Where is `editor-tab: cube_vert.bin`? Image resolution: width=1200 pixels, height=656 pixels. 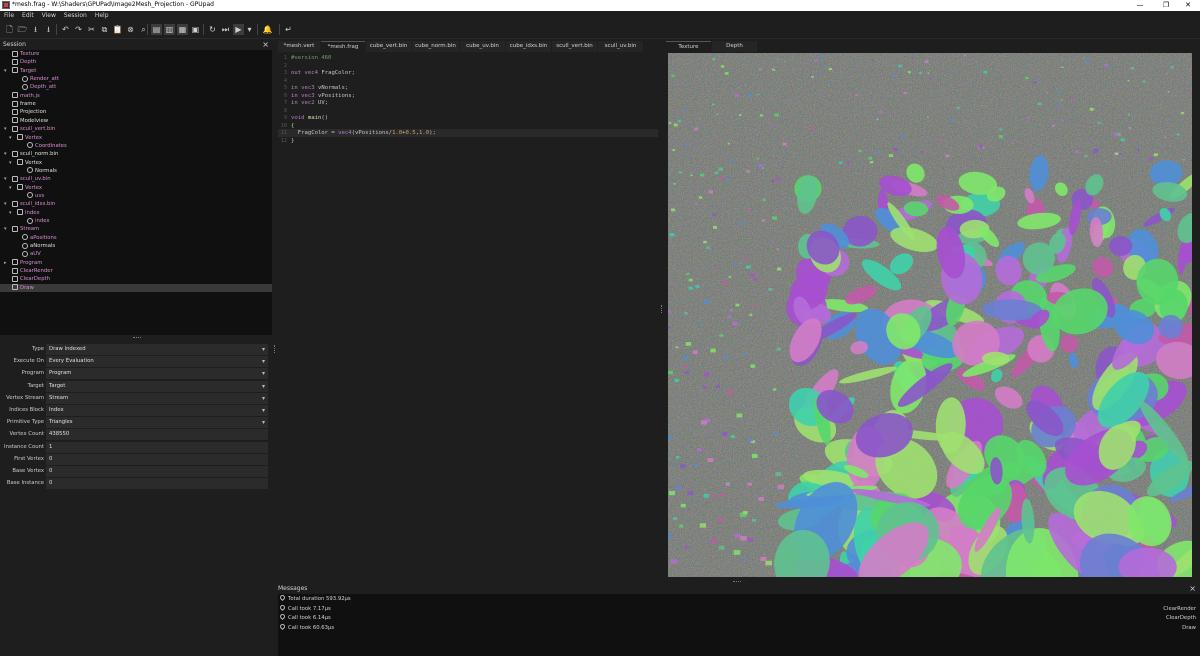 editor-tab: cube_vert.bin is located at coordinates (388, 46).